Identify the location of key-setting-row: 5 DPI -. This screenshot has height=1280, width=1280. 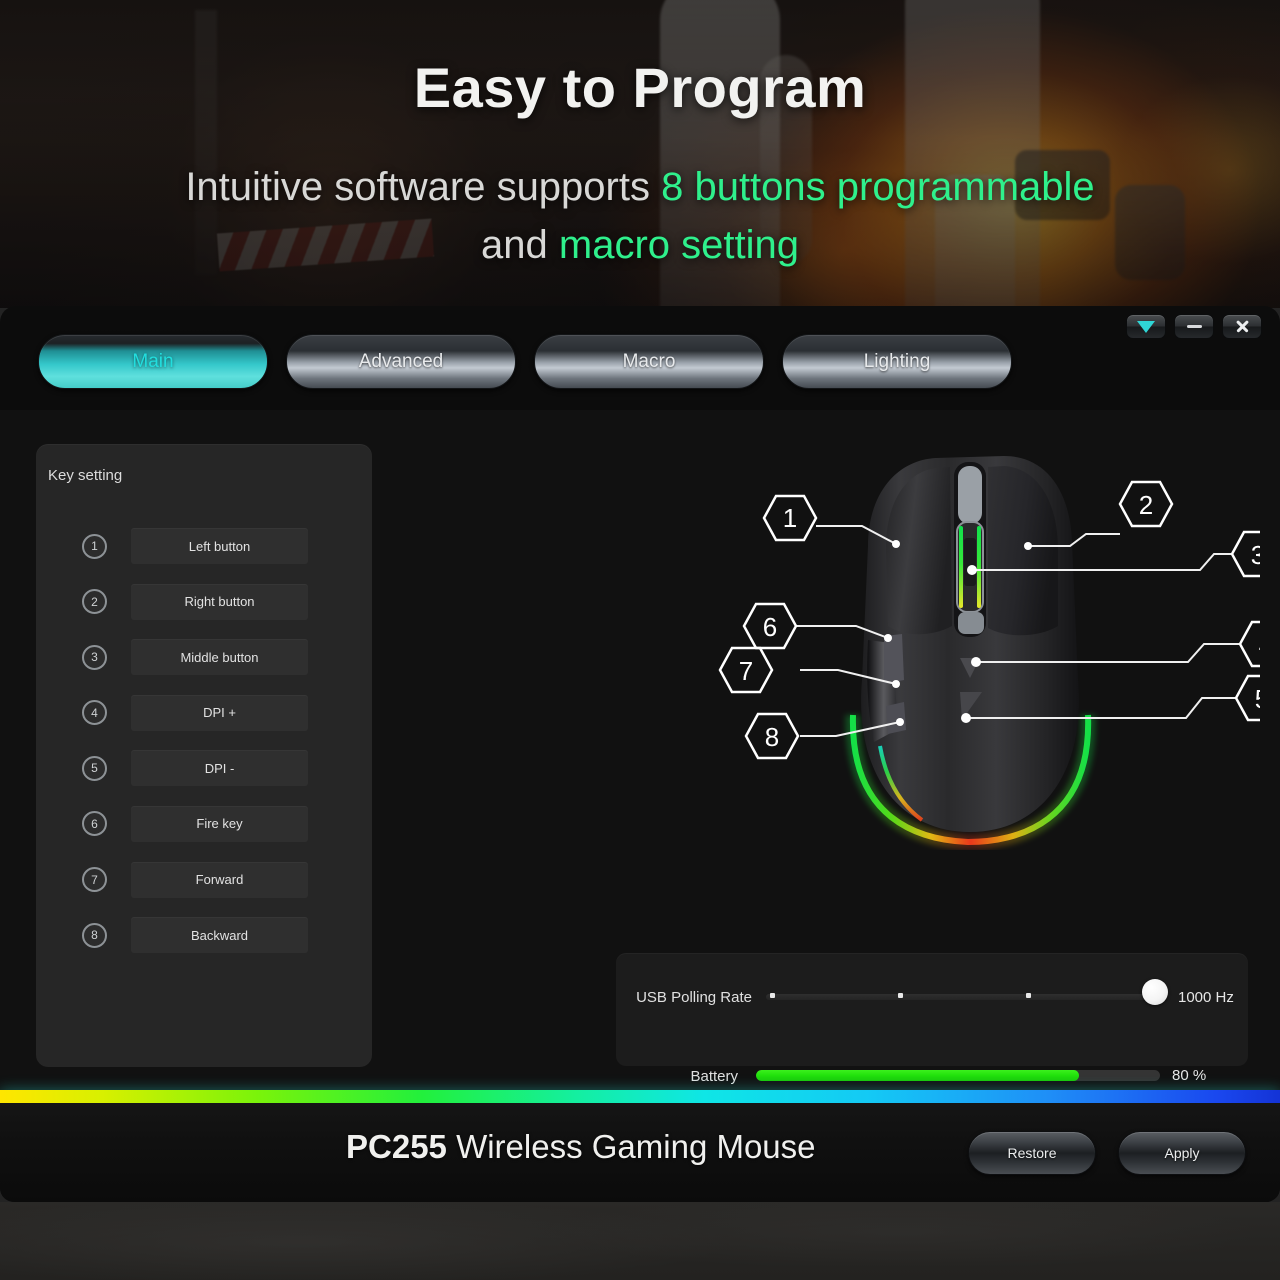
(204, 768).